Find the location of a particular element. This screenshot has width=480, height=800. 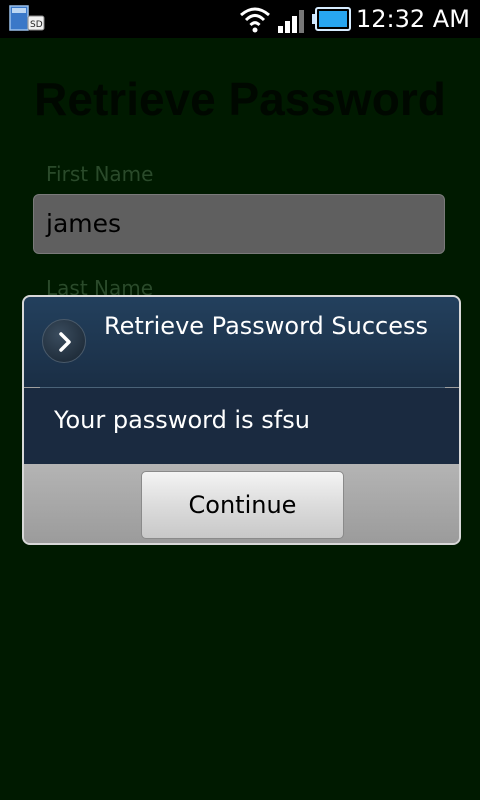

sd-card-icon: SD is located at coordinates (27, 19).